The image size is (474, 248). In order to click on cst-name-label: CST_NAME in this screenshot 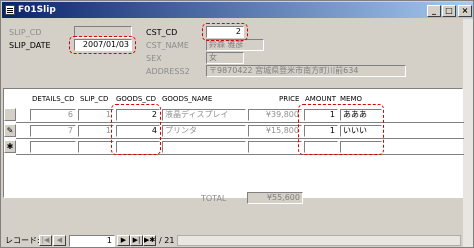, I will do `click(167, 45)`.